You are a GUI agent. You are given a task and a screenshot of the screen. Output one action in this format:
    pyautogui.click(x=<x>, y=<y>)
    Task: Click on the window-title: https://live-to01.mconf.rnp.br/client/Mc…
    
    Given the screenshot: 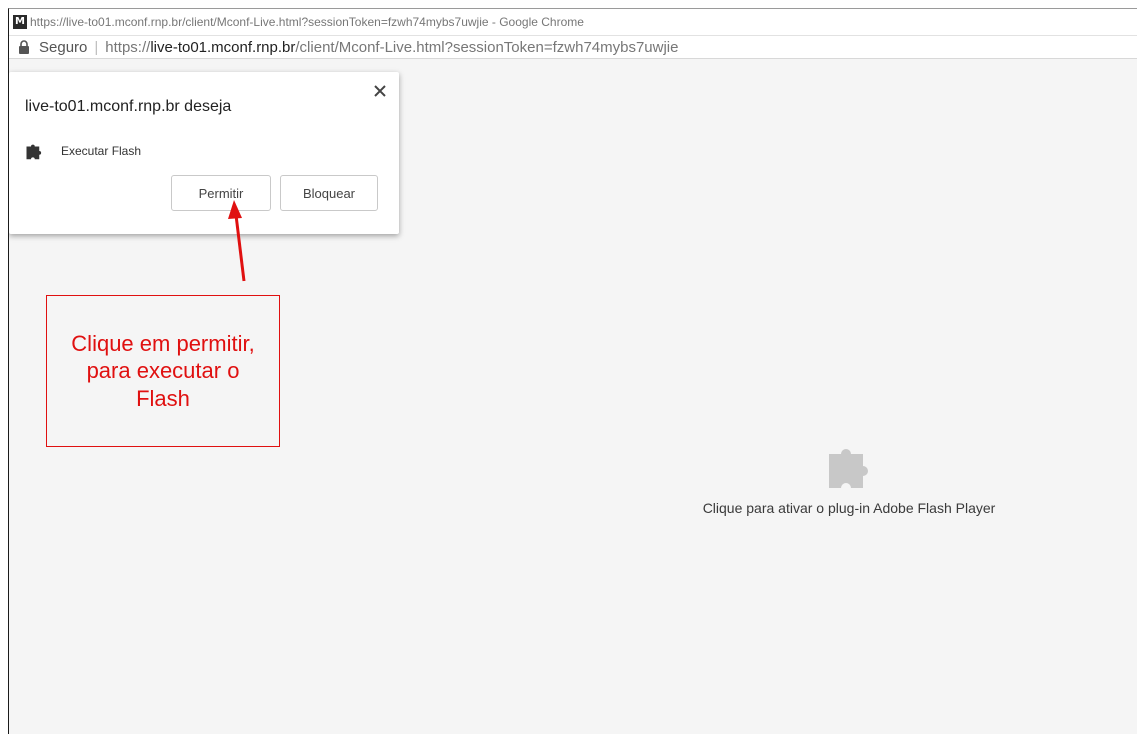 What is the action you would take?
    pyautogui.click(x=307, y=22)
    